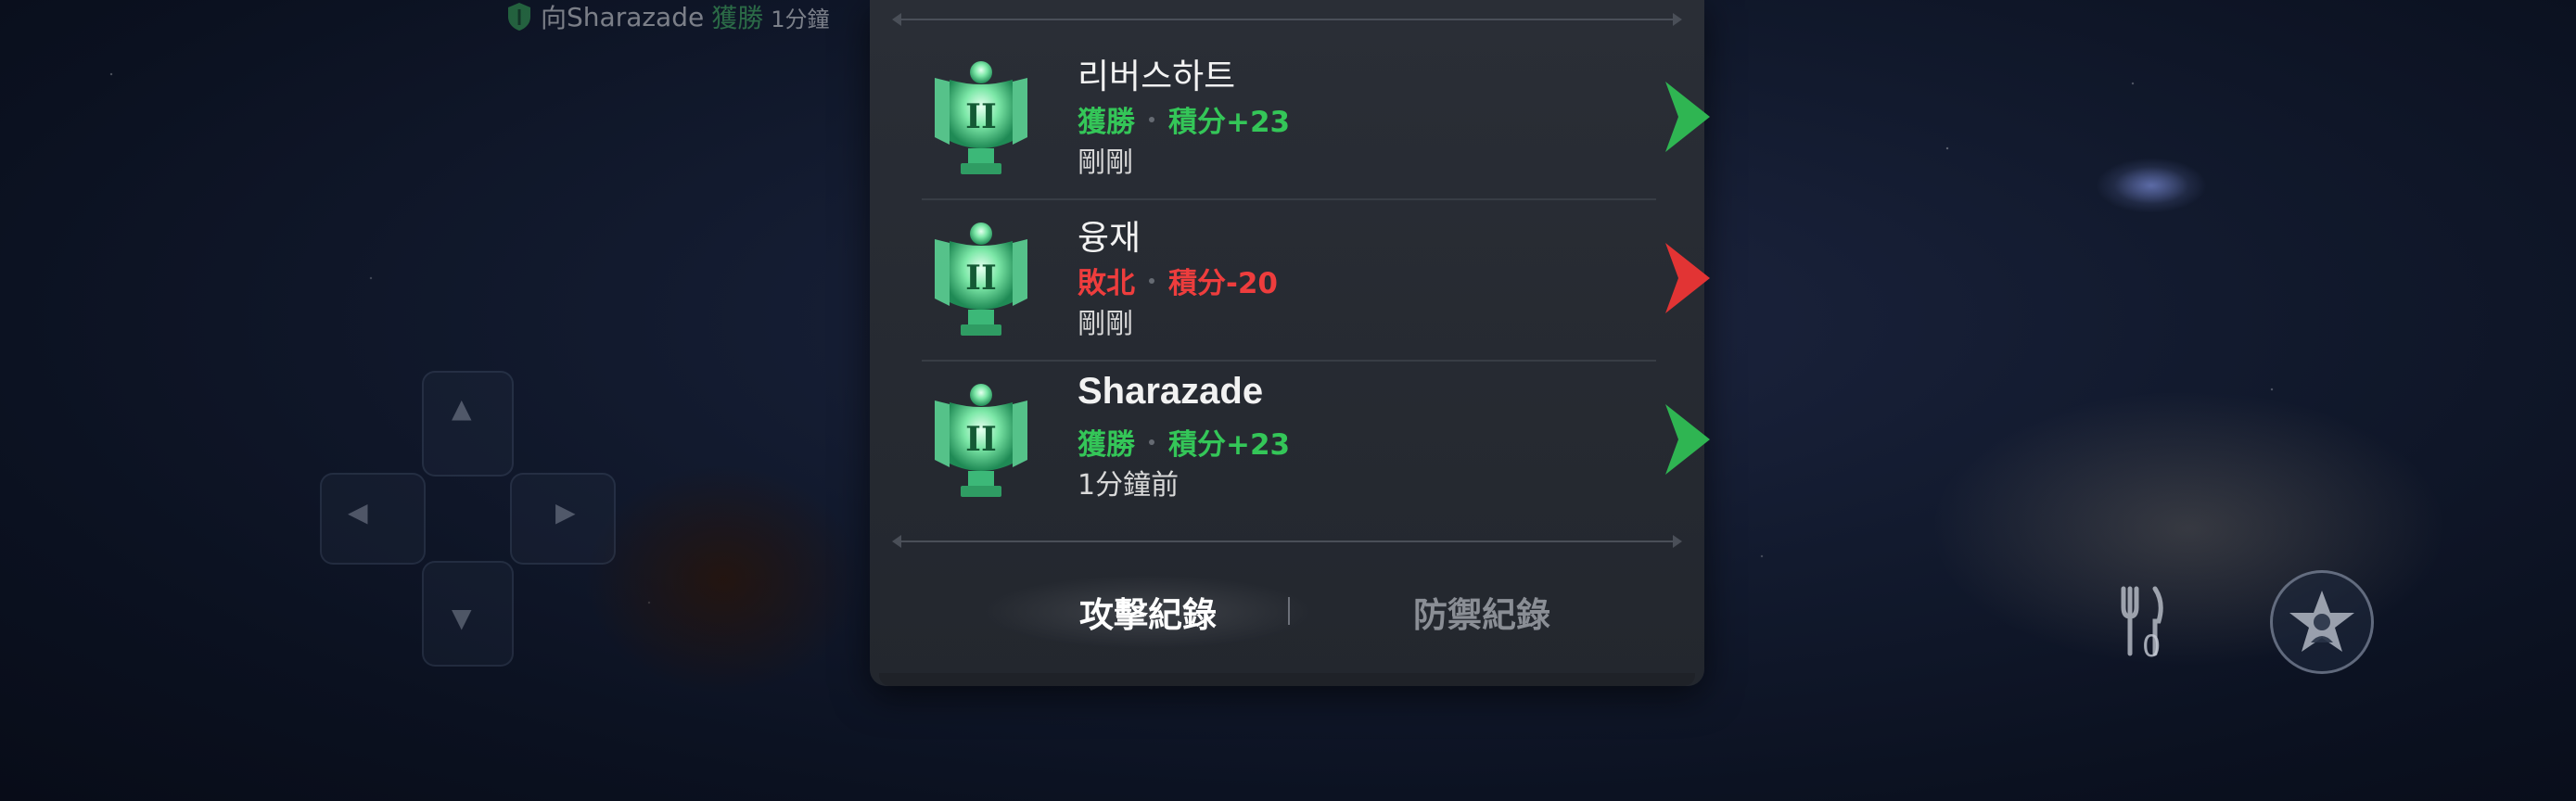 The height and width of the screenshot is (801, 2576). I want to click on star-person-icon, so click(2321, 621).